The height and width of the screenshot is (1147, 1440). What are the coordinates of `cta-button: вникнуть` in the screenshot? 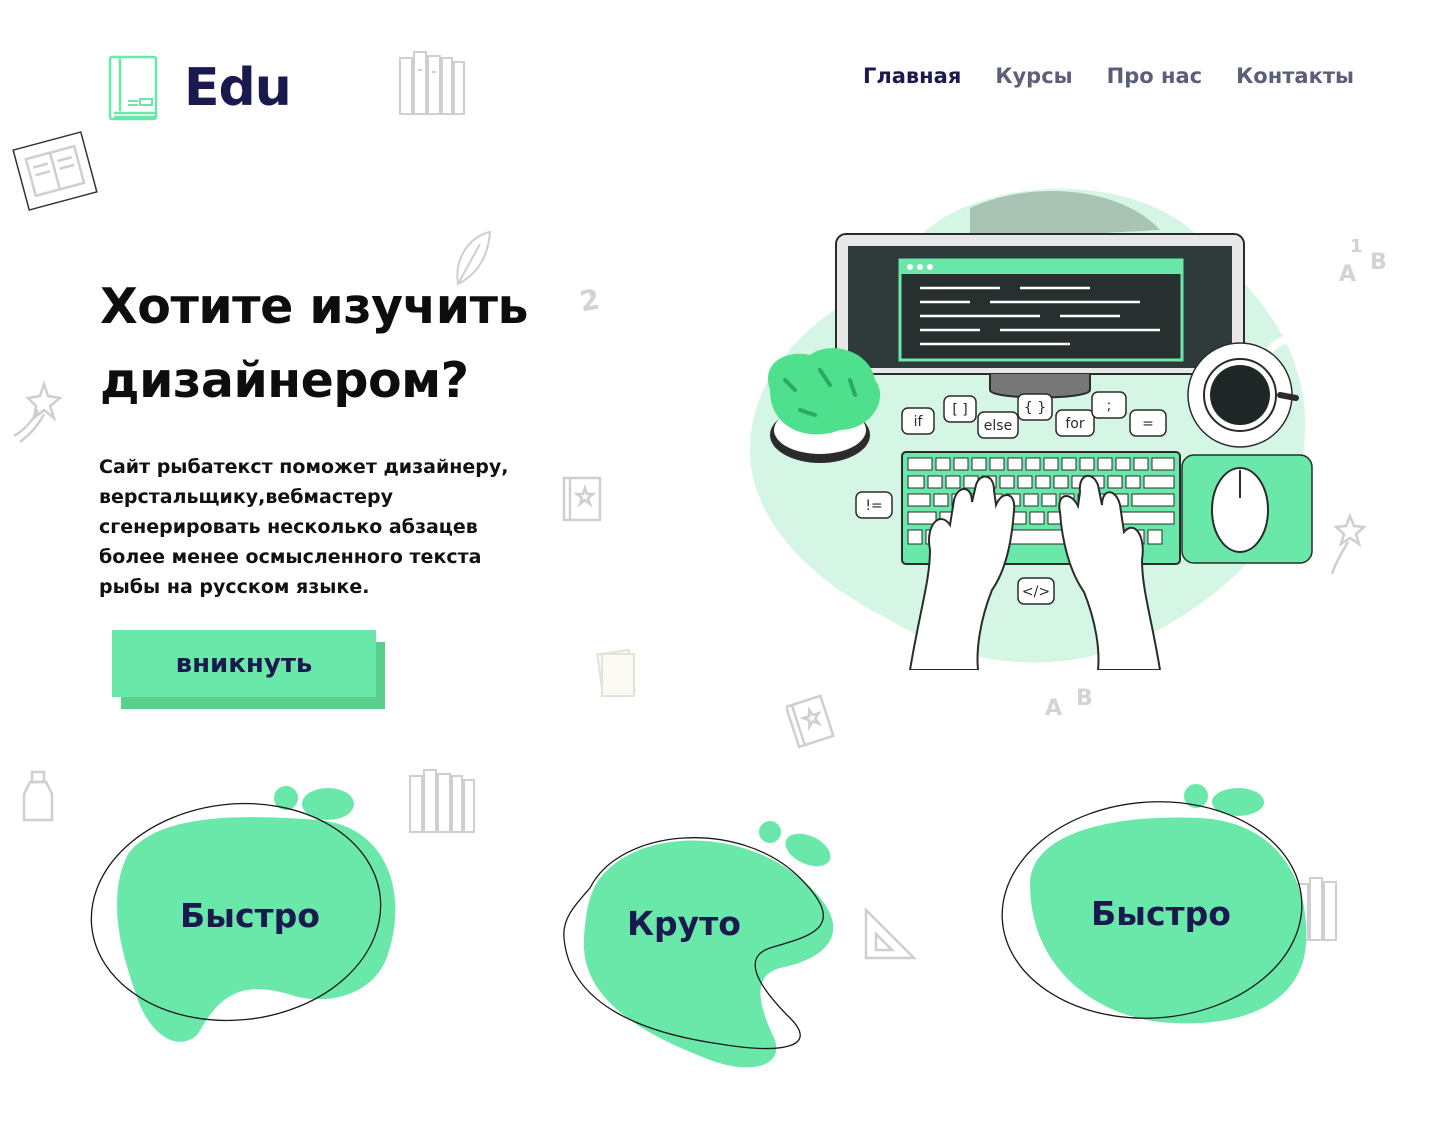 It's located at (244, 663).